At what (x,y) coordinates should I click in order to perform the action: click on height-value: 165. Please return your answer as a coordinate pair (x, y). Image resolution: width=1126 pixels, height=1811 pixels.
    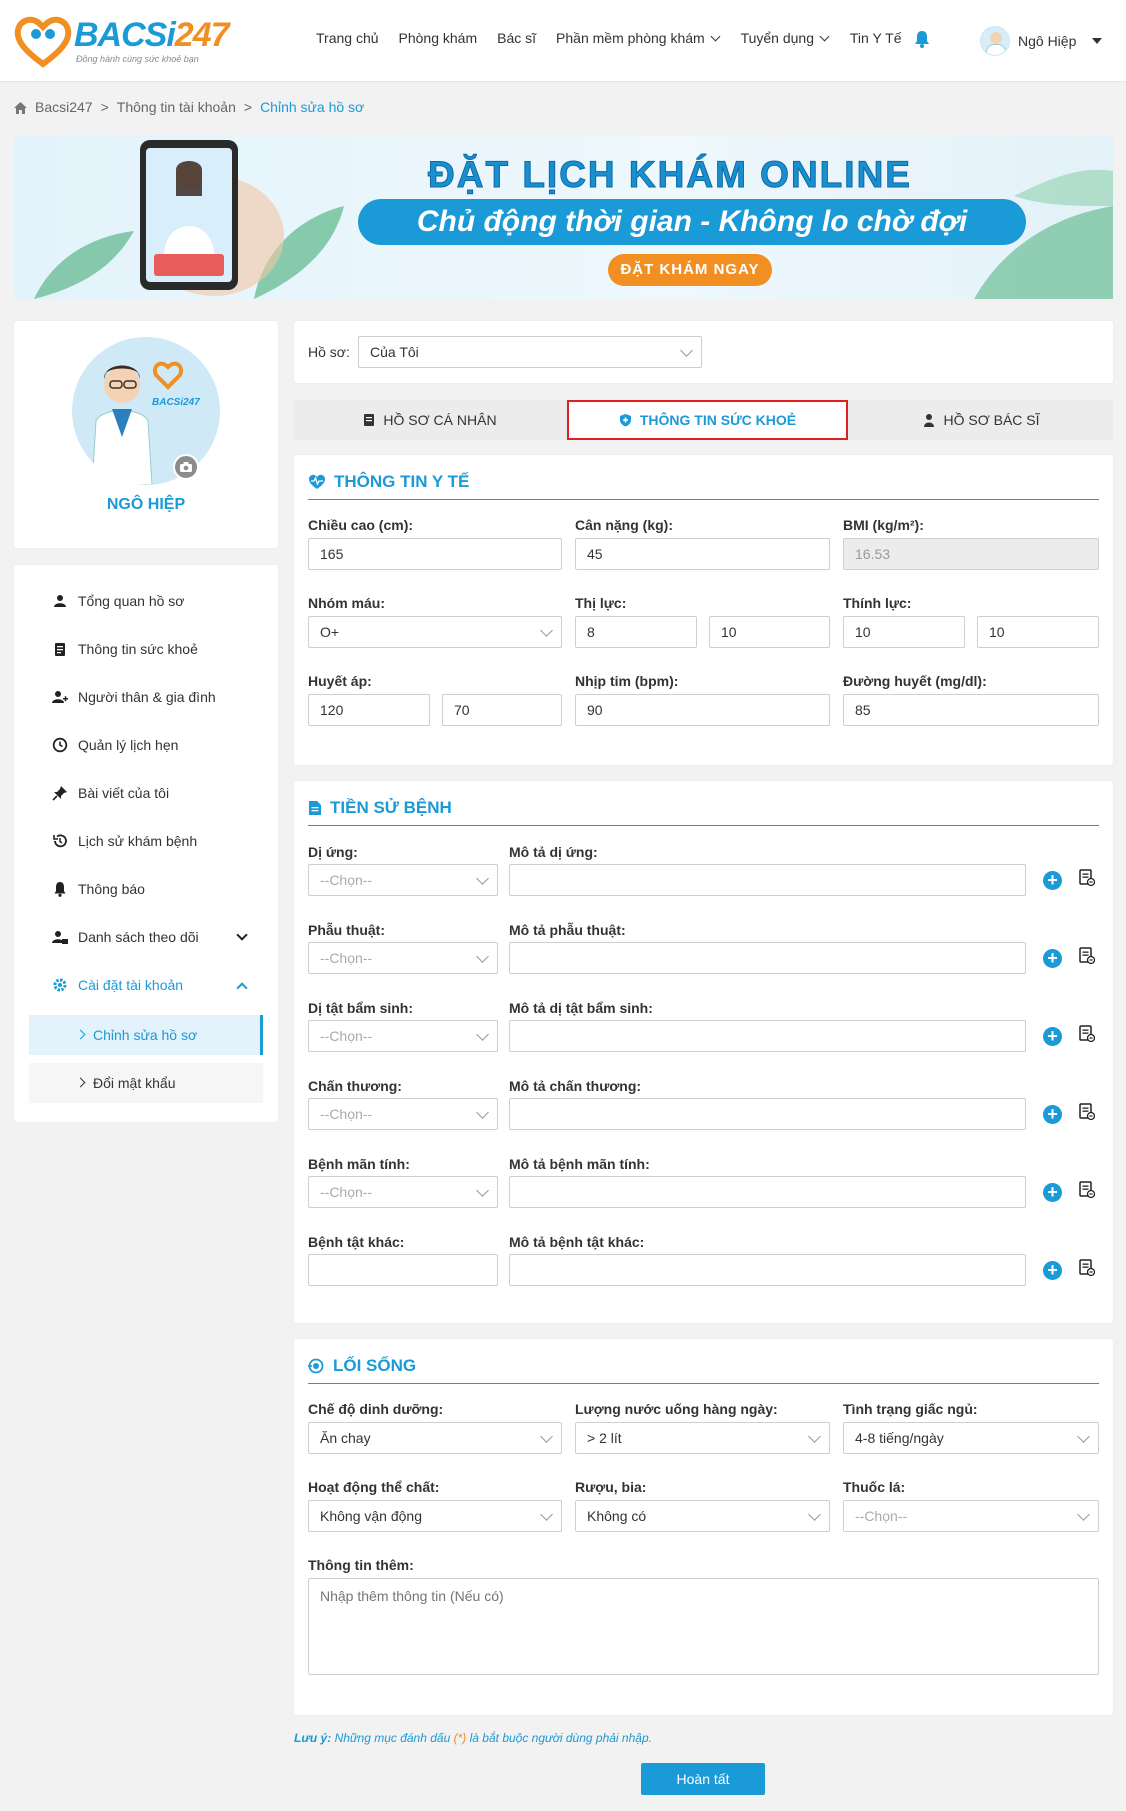
    Looking at the image, I should click on (332, 554).